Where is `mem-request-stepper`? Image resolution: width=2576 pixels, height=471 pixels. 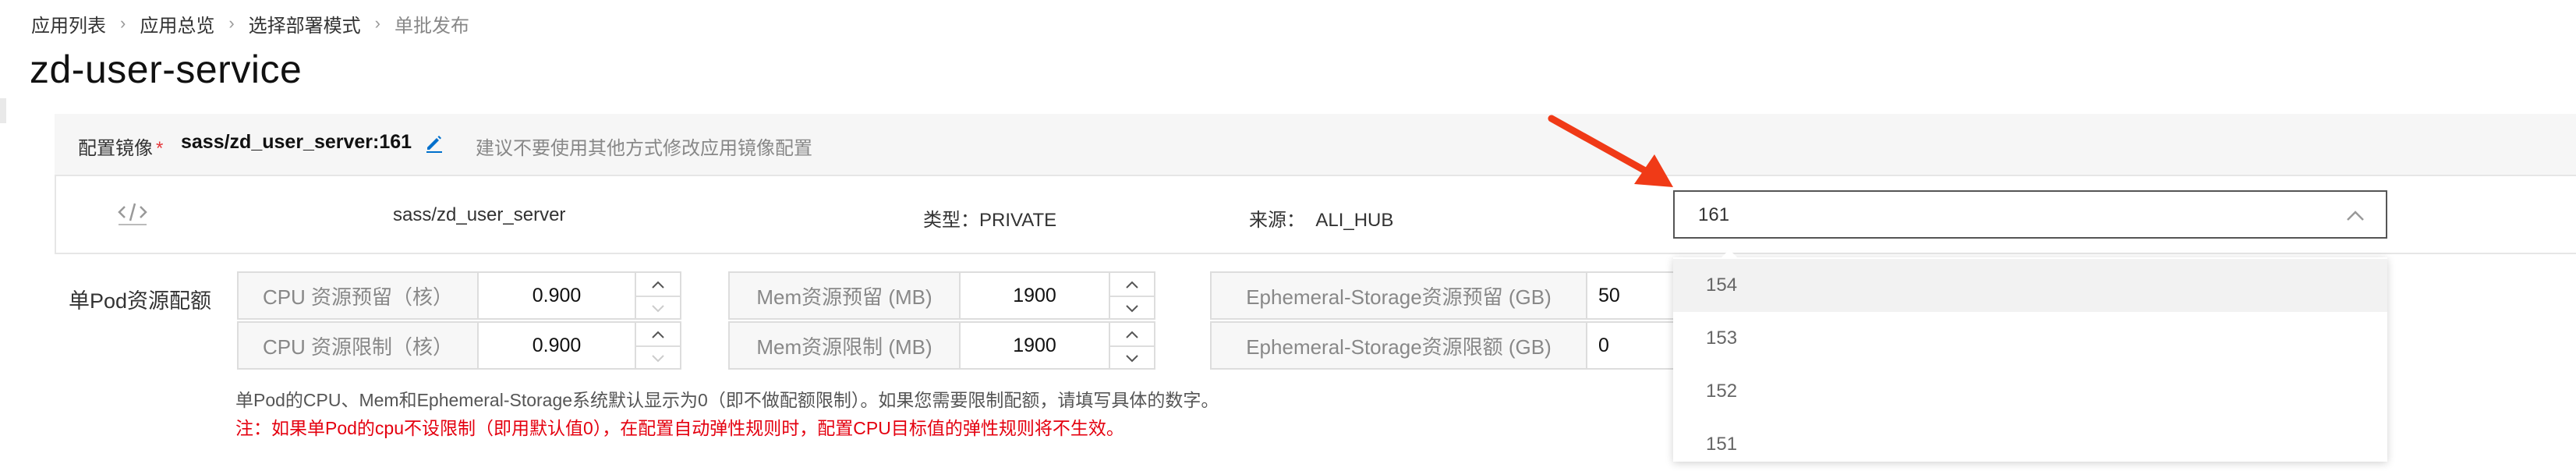 mem-request-stepper is located at coordinates (1132, 295).